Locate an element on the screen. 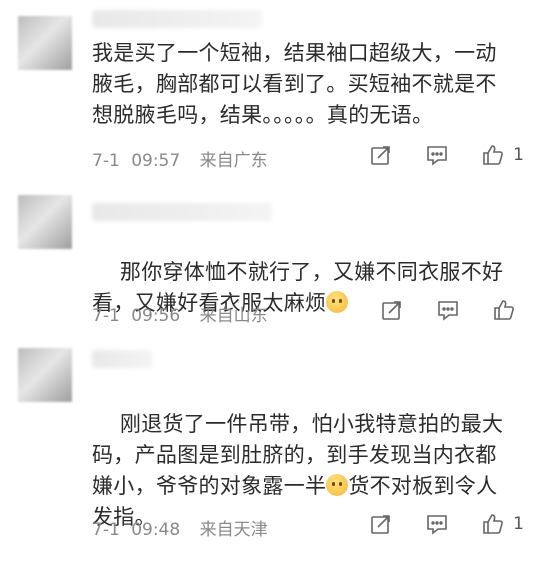 The height and width of the screenshot is (564, 540). comment-time: 09:57 is located at coordinates (156, 161).